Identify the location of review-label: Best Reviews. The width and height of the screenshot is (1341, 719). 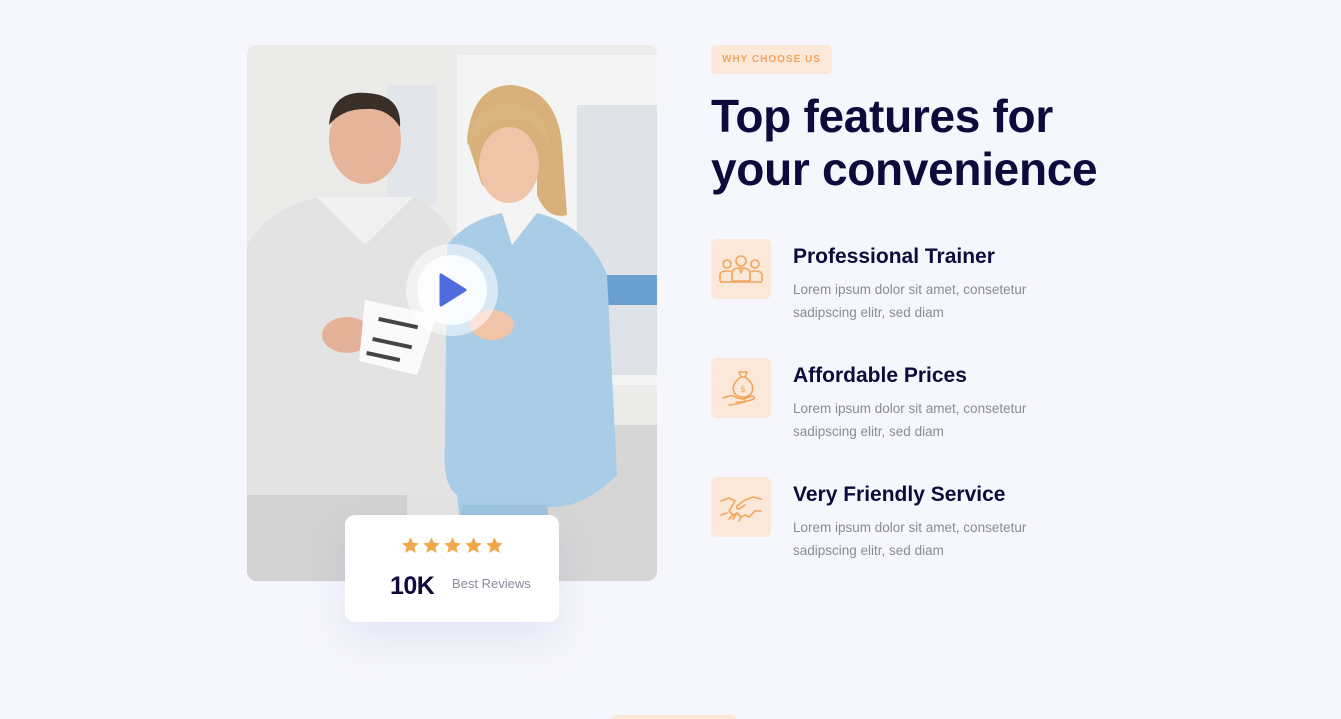
(491, 583).